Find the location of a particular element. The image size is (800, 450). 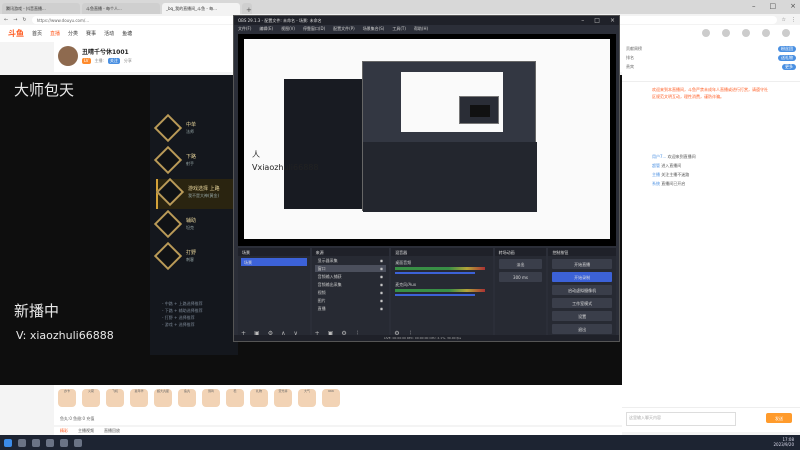

duration-input: 300 ms is located at coordinates (520, 277).